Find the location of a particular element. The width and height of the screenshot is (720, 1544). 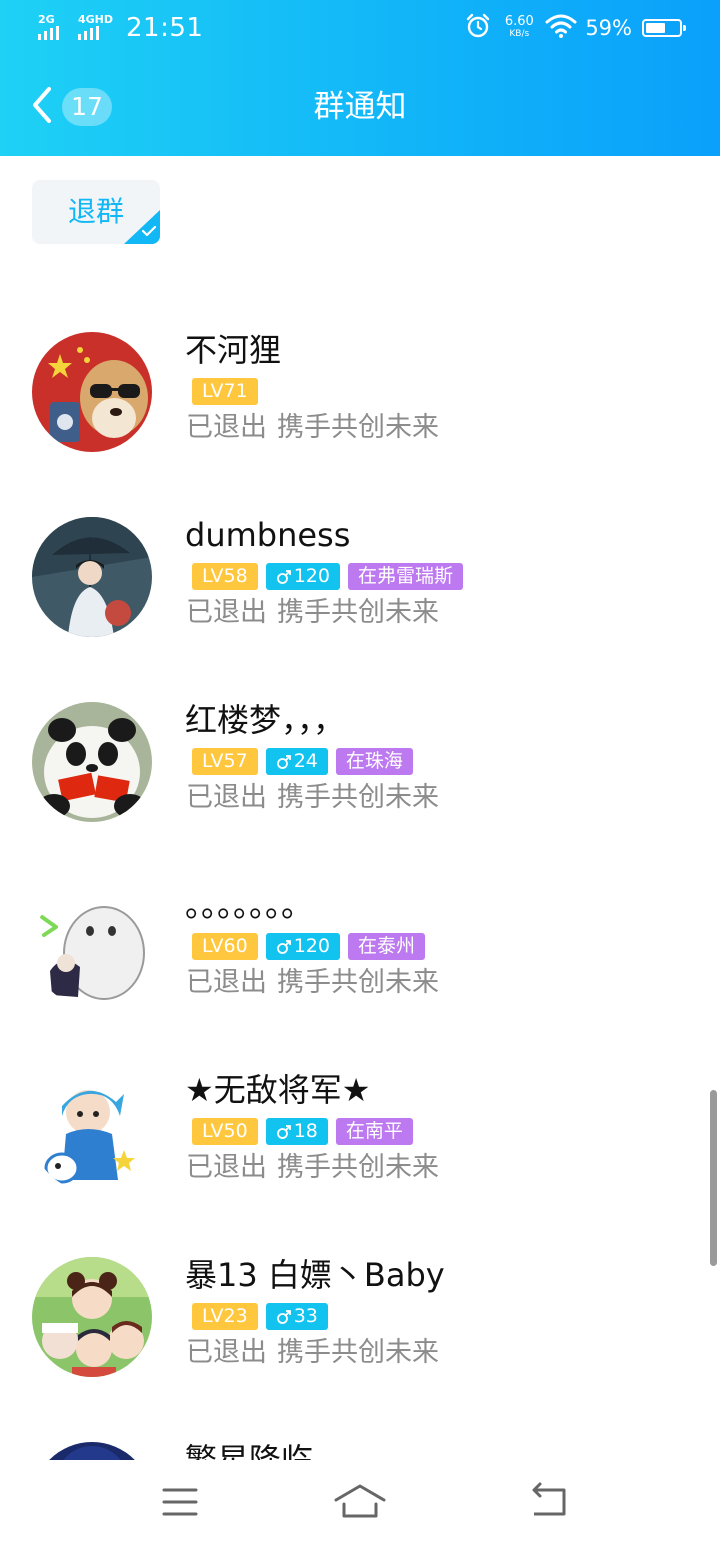

filter-tag-quit: 退群 is located at coordinates (96, 212).